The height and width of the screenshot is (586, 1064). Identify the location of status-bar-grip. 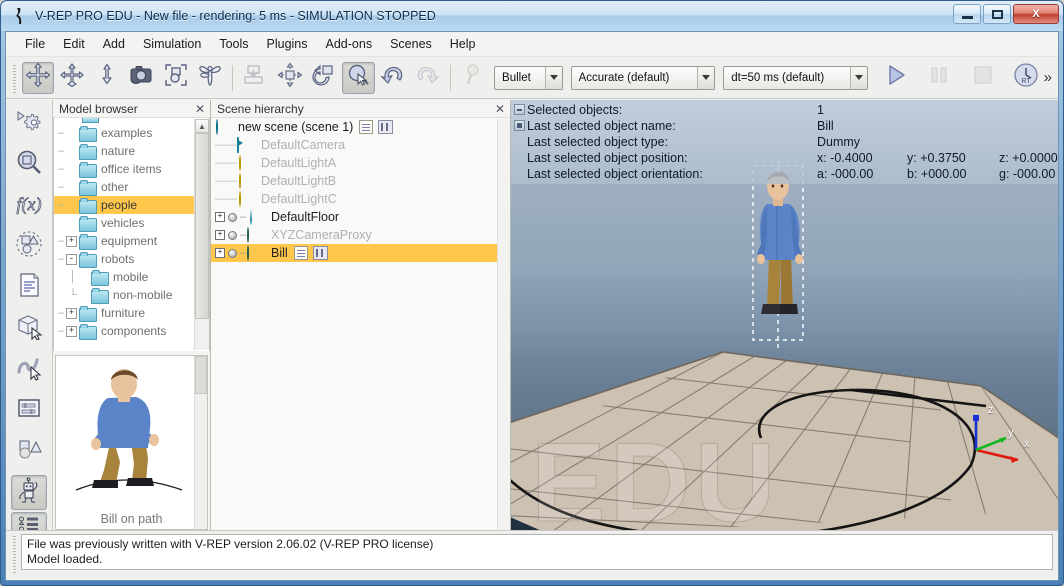
(14, 554).